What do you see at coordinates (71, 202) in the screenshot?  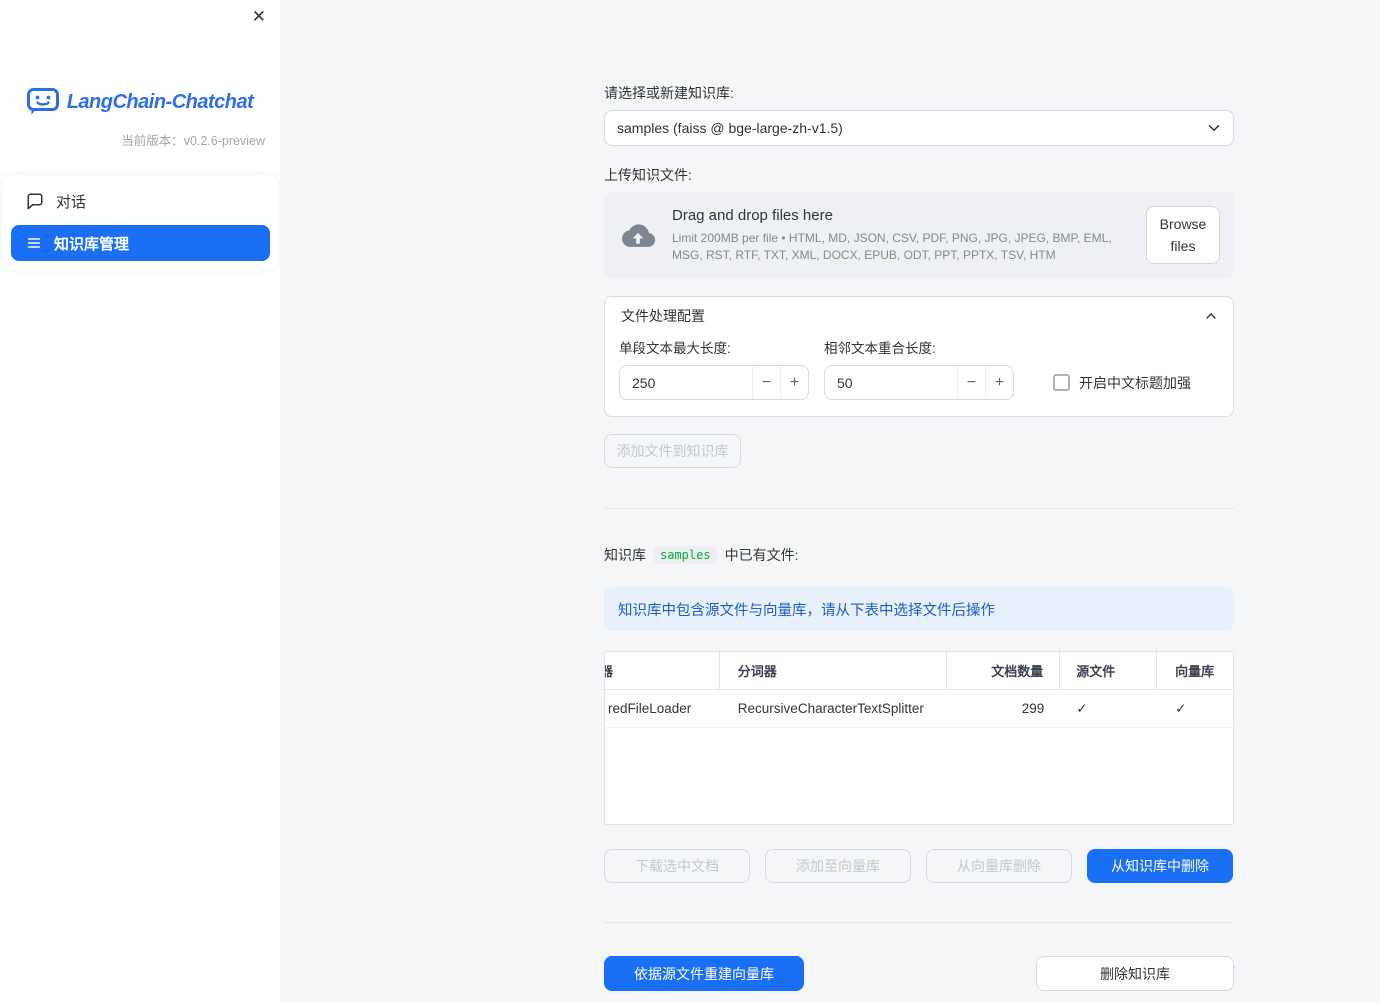 I see `sidebar-item-label: 对话` at bounding box center [71, 202].